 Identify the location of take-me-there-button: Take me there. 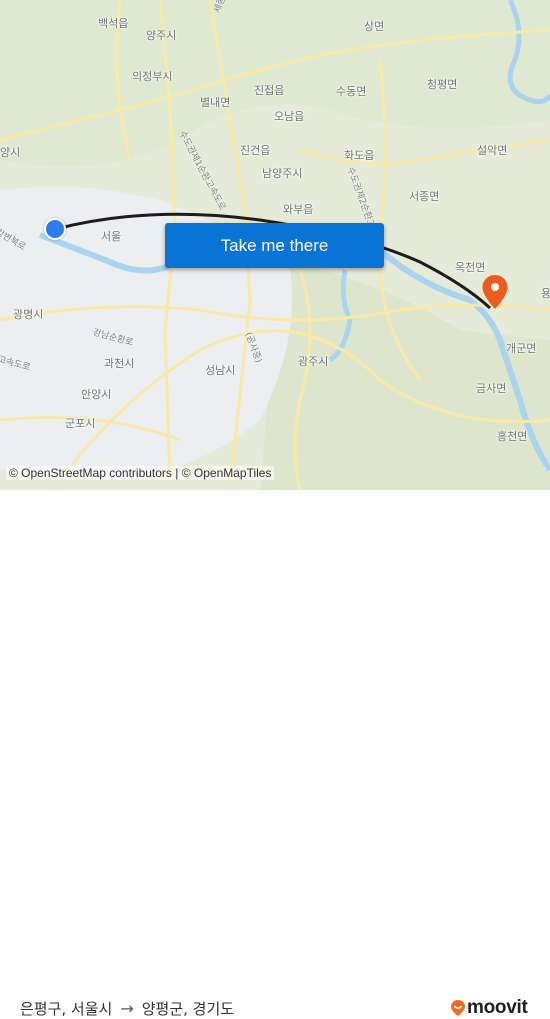
(274, 245).